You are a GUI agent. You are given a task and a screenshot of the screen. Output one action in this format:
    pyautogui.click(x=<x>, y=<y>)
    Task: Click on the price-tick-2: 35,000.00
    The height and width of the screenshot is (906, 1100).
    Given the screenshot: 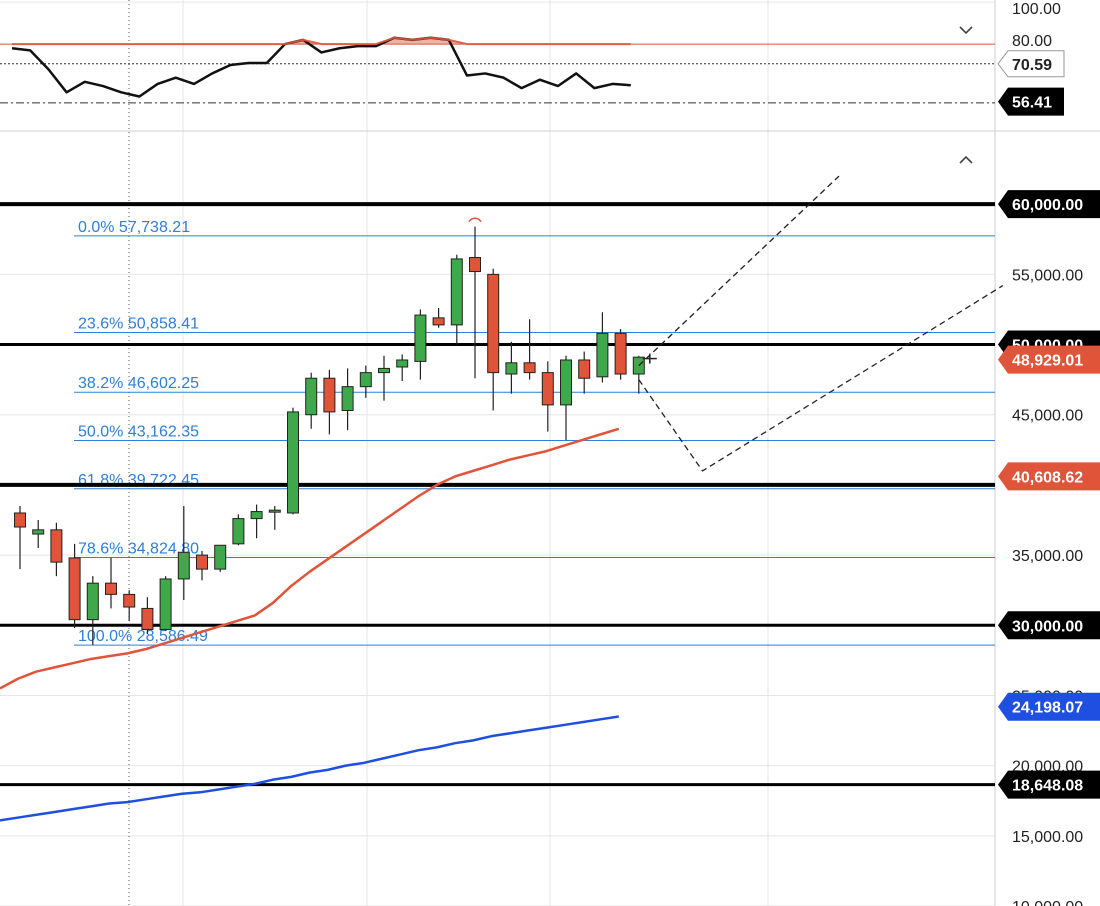 What is the action you would take?
    pyautogui.click(x=1047, y=556)
    